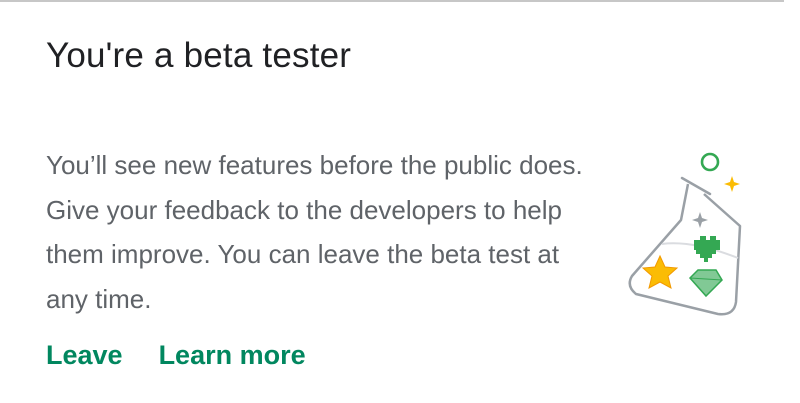 This screenshot has width=800, height=403. What do you see at coordinates (710, 162) in the screenshot?
I see `bubble-icon` at bounding box center [710, 162].